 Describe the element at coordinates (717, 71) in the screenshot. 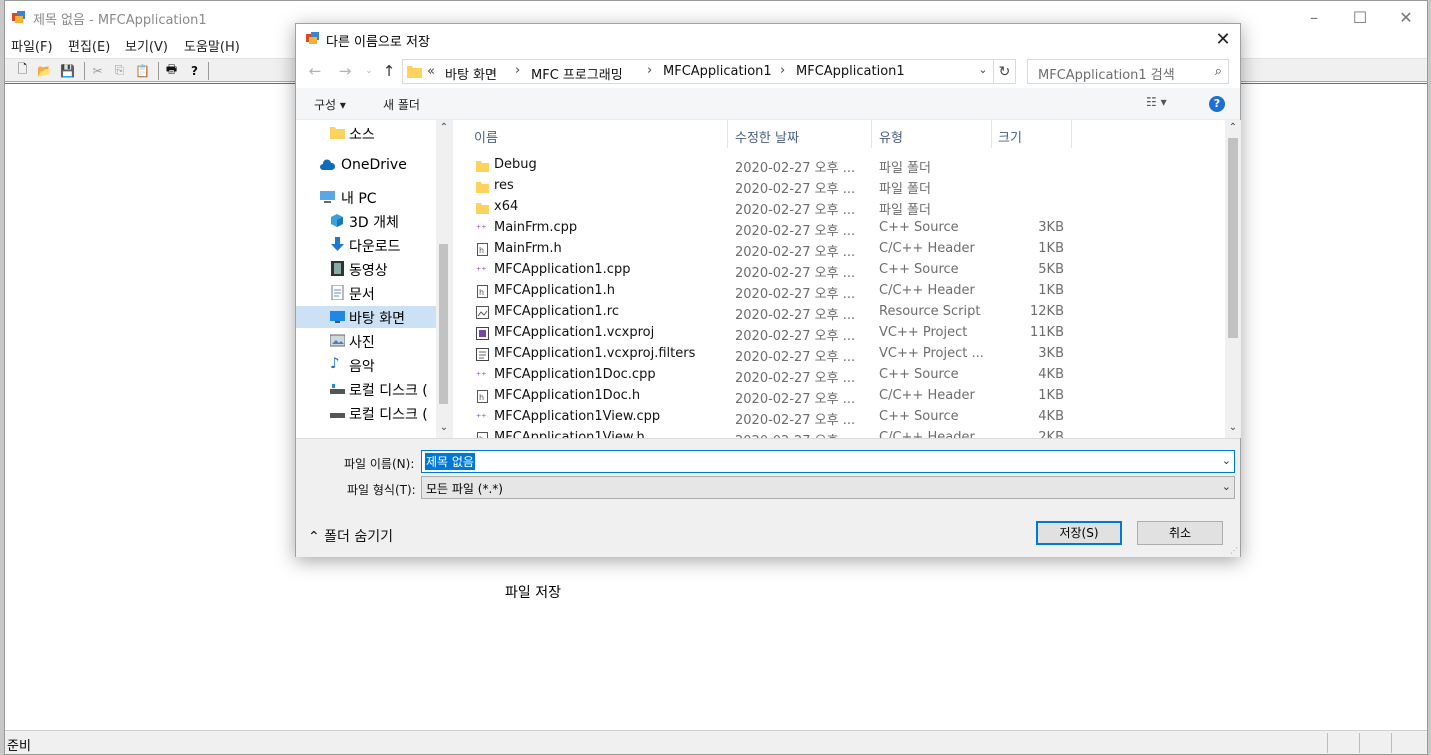

I see `breadcrumb-mfcapplication1-parent: MFCApplication1` at that location.